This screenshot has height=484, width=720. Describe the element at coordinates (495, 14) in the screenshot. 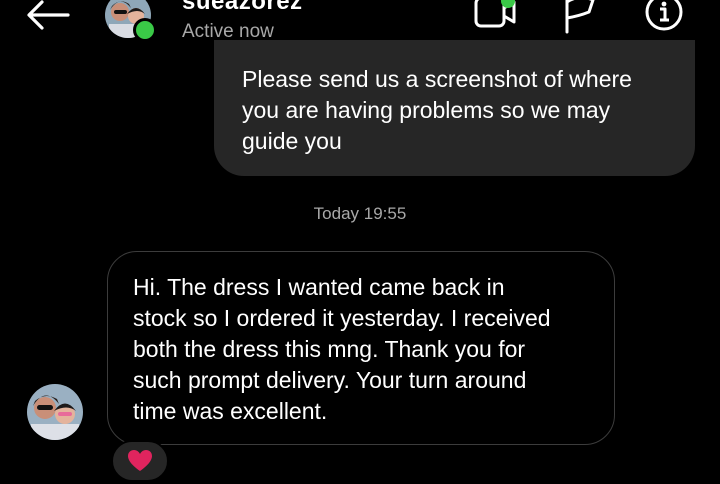

I see `video-camera-icon` at that location.